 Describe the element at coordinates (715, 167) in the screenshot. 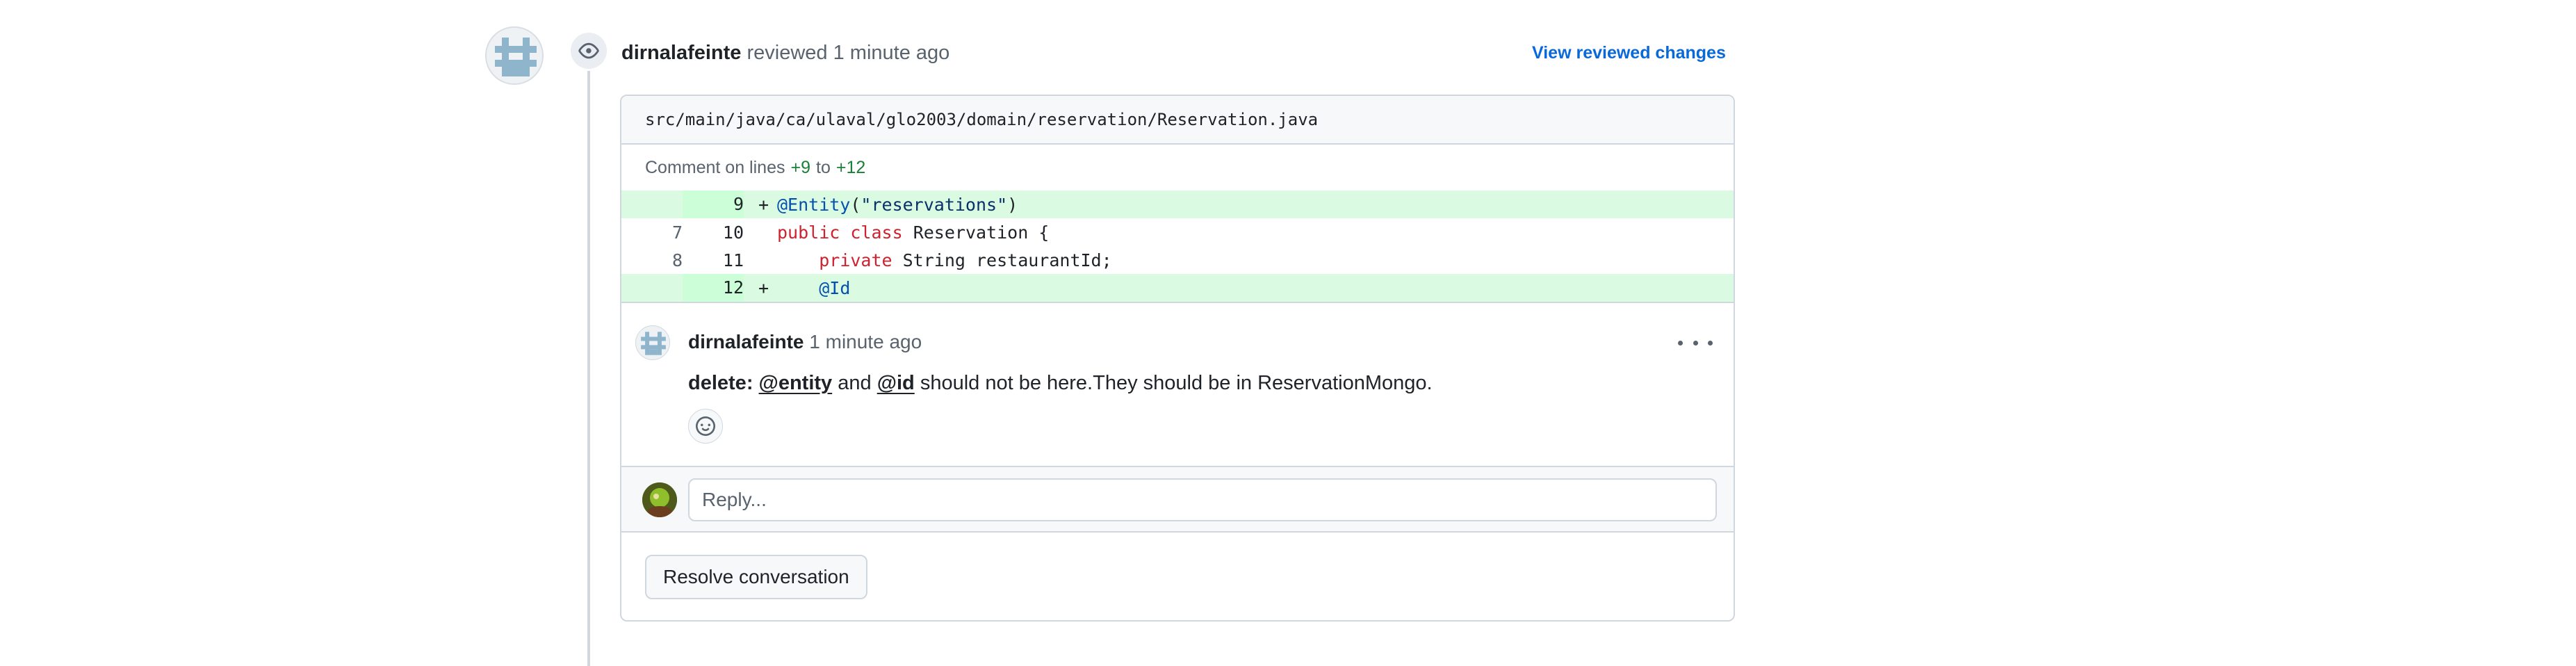

I see `comment-lines-prefix: Comment on lines` at that location.